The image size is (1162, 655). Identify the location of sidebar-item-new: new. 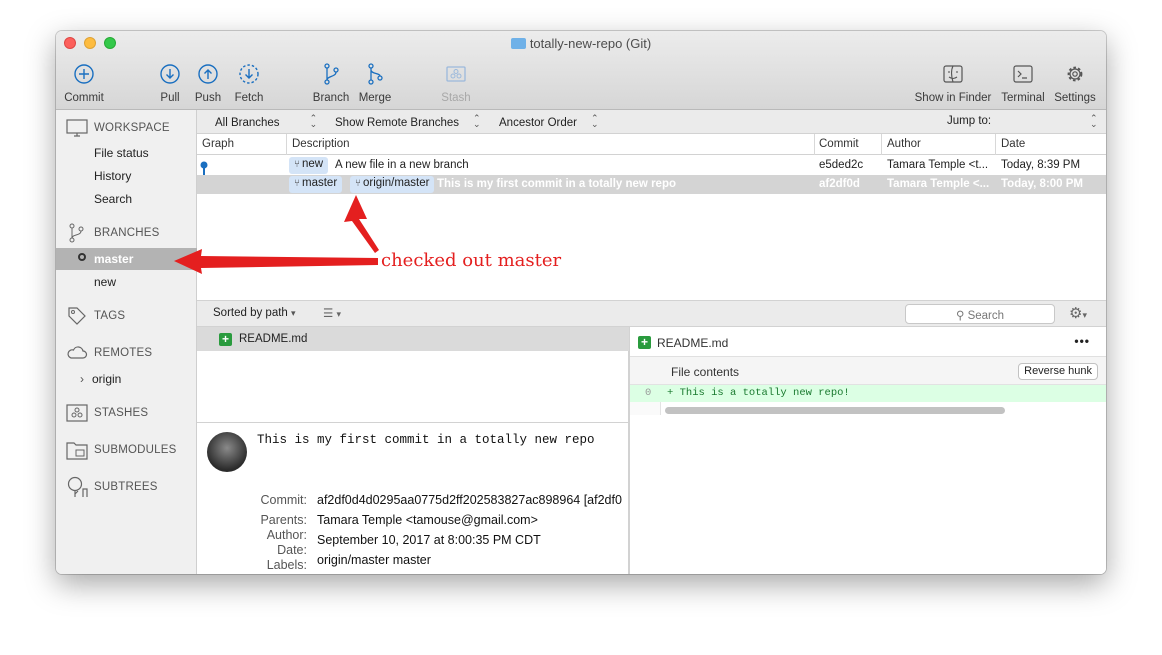
(105, 282).